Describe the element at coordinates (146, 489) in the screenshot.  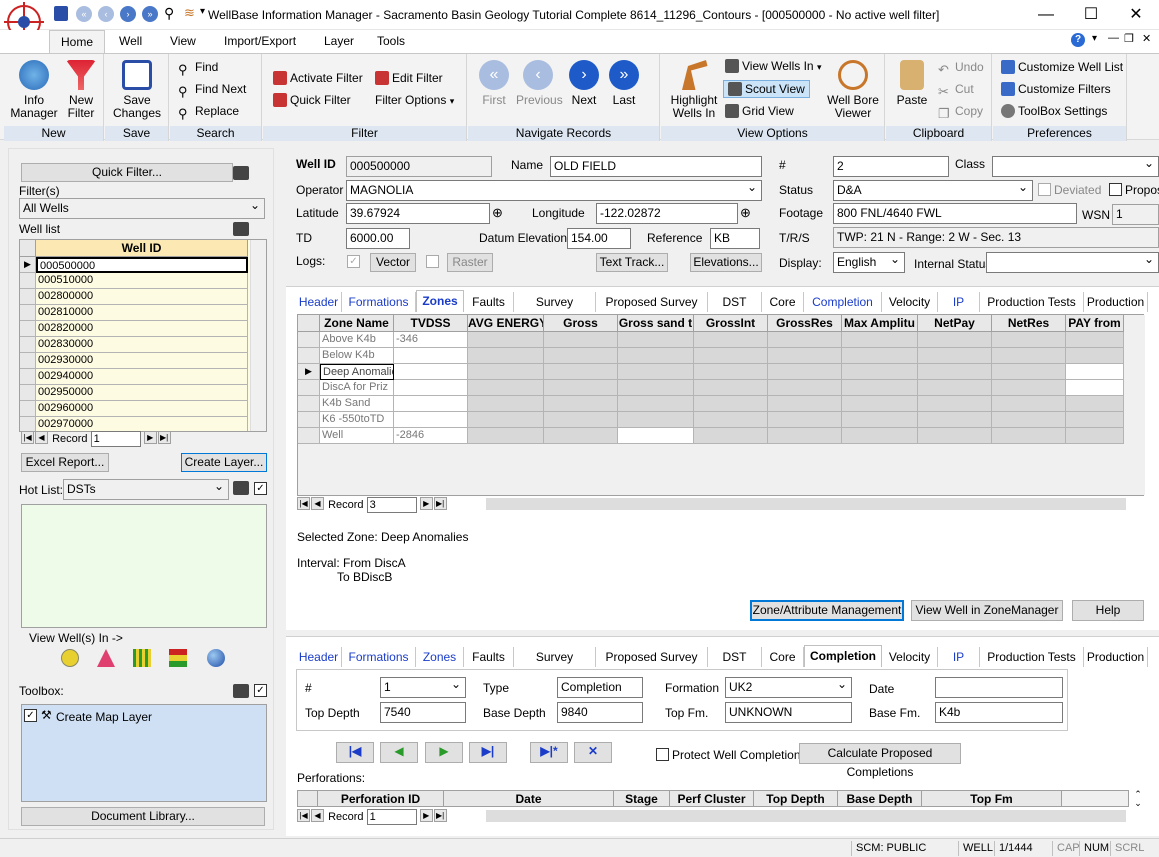
I see `hot-list-select: DSTs` at that location.